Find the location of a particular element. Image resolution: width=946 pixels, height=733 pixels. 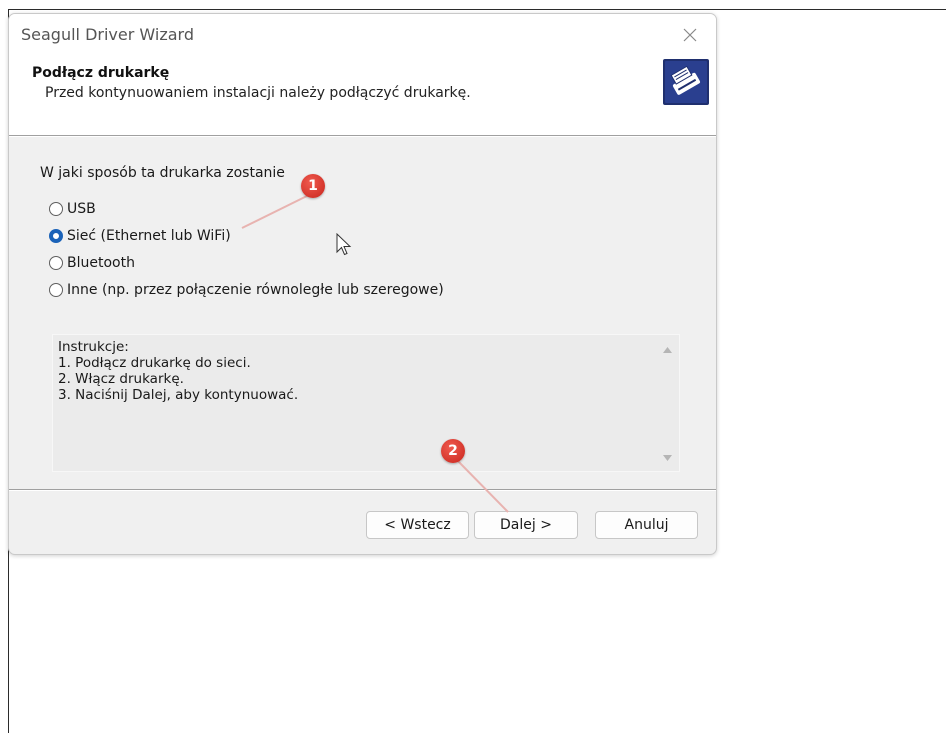

radio-usb is located at coordinates (56, 209).